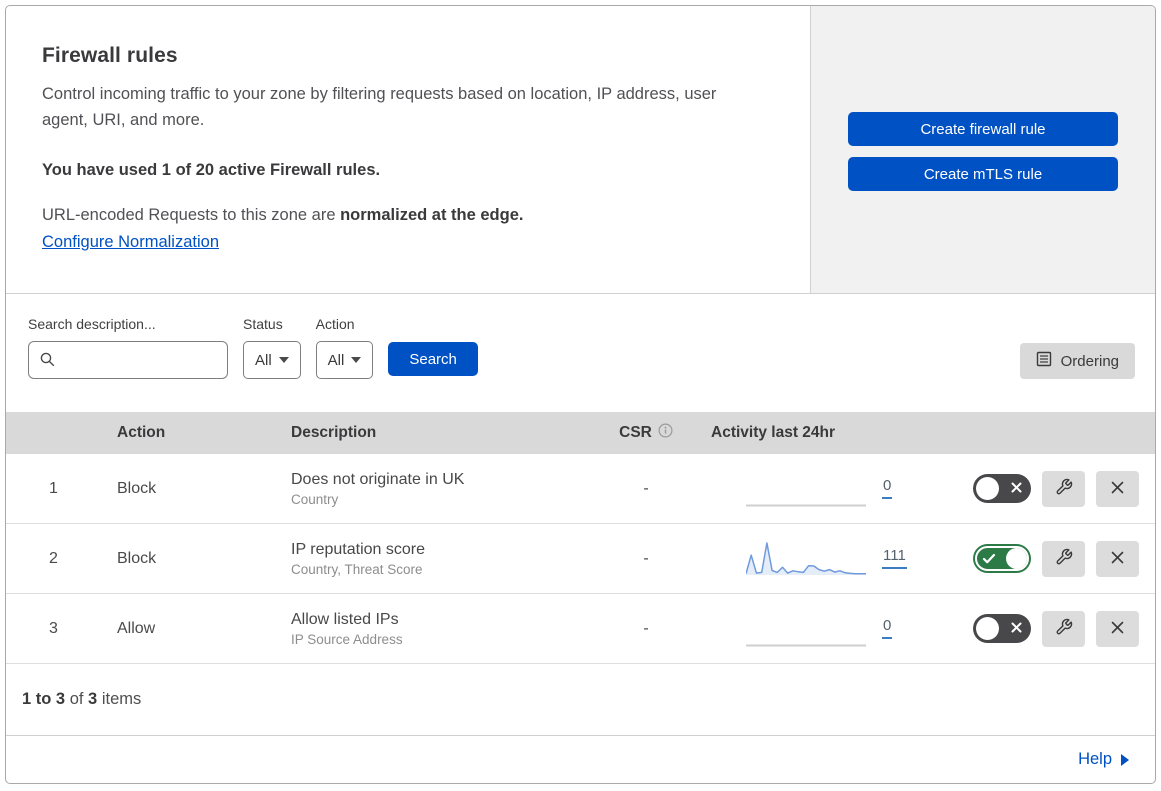 Image resolution: width=1161 pixels, height=791 pixels. Describe the element at coordinates (110, 55) in the screenshot. I see `page-title: Firewall rules` at that location.